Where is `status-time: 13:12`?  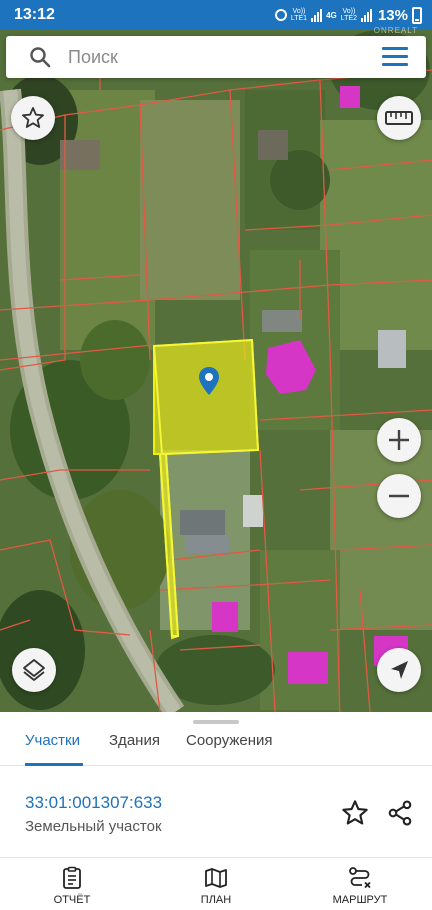
status-time: 13:12 is located at coordinates (34, 14).